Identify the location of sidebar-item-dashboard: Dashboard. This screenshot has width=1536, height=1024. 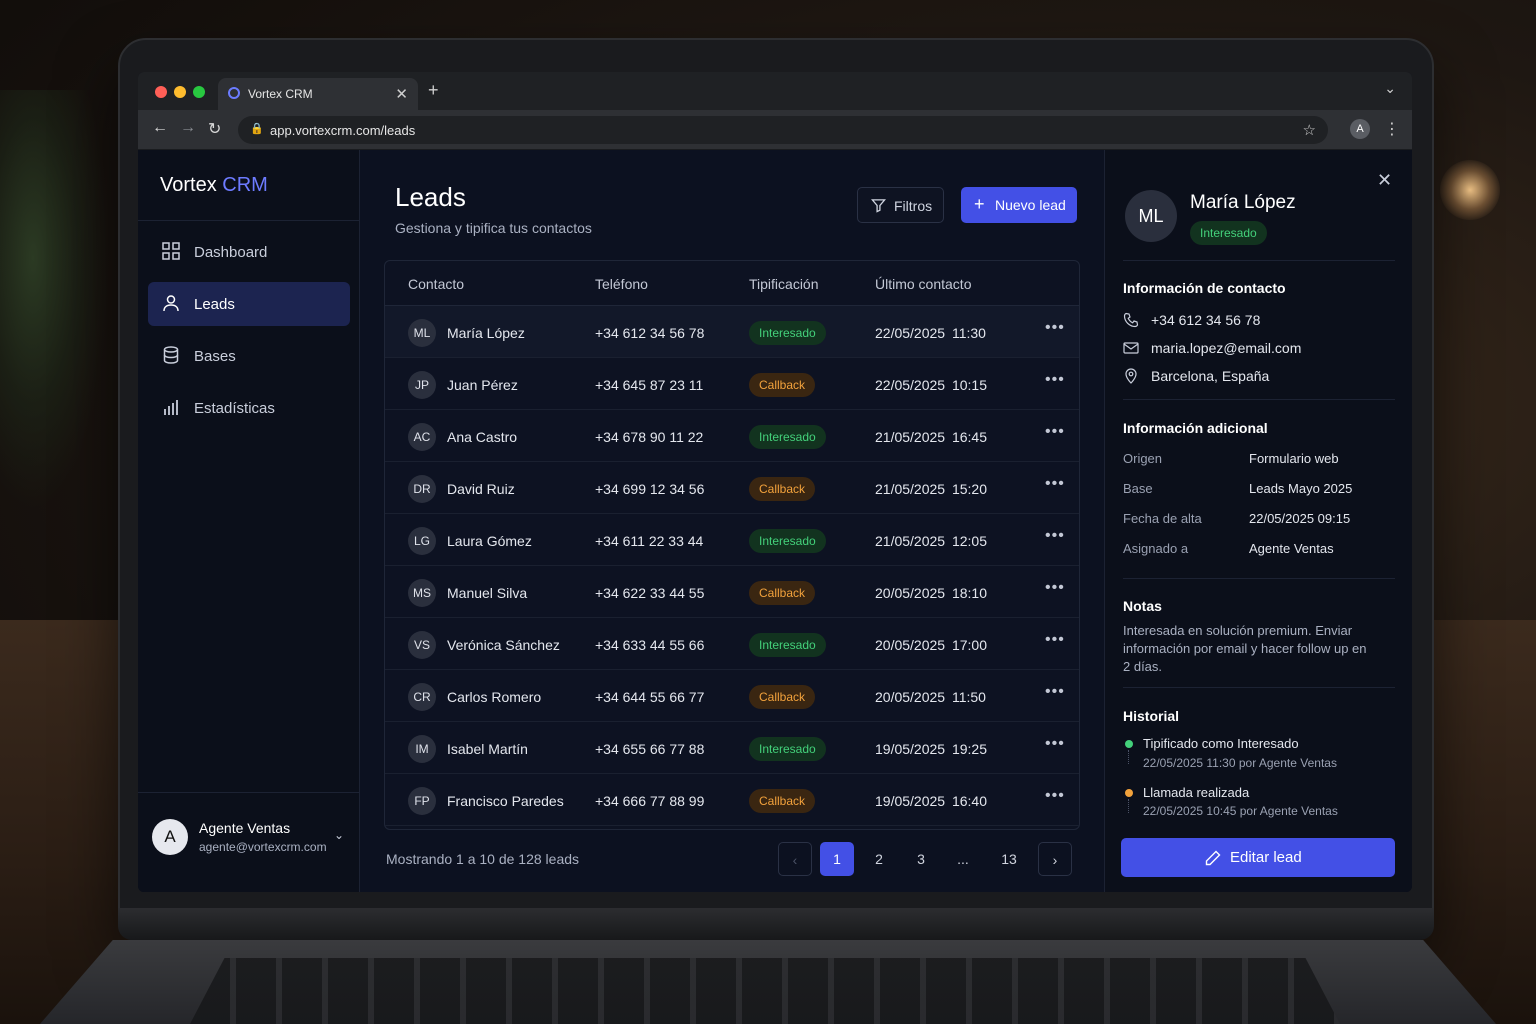
(249, 252).